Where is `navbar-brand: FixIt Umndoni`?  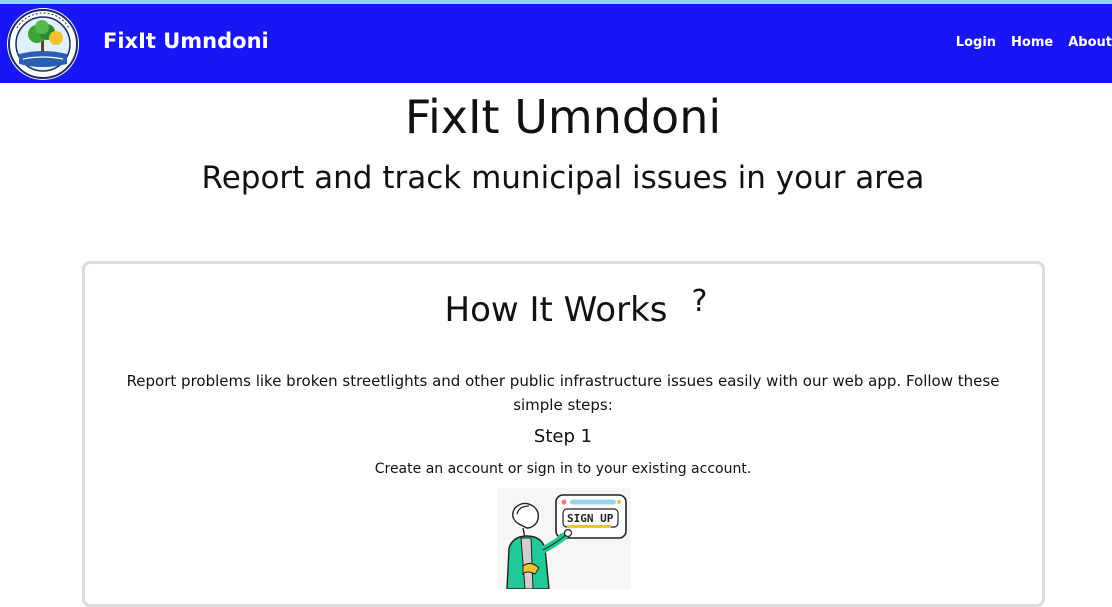
navbar-brand: FixIt Umndoni is located at coordinates (186, 41).